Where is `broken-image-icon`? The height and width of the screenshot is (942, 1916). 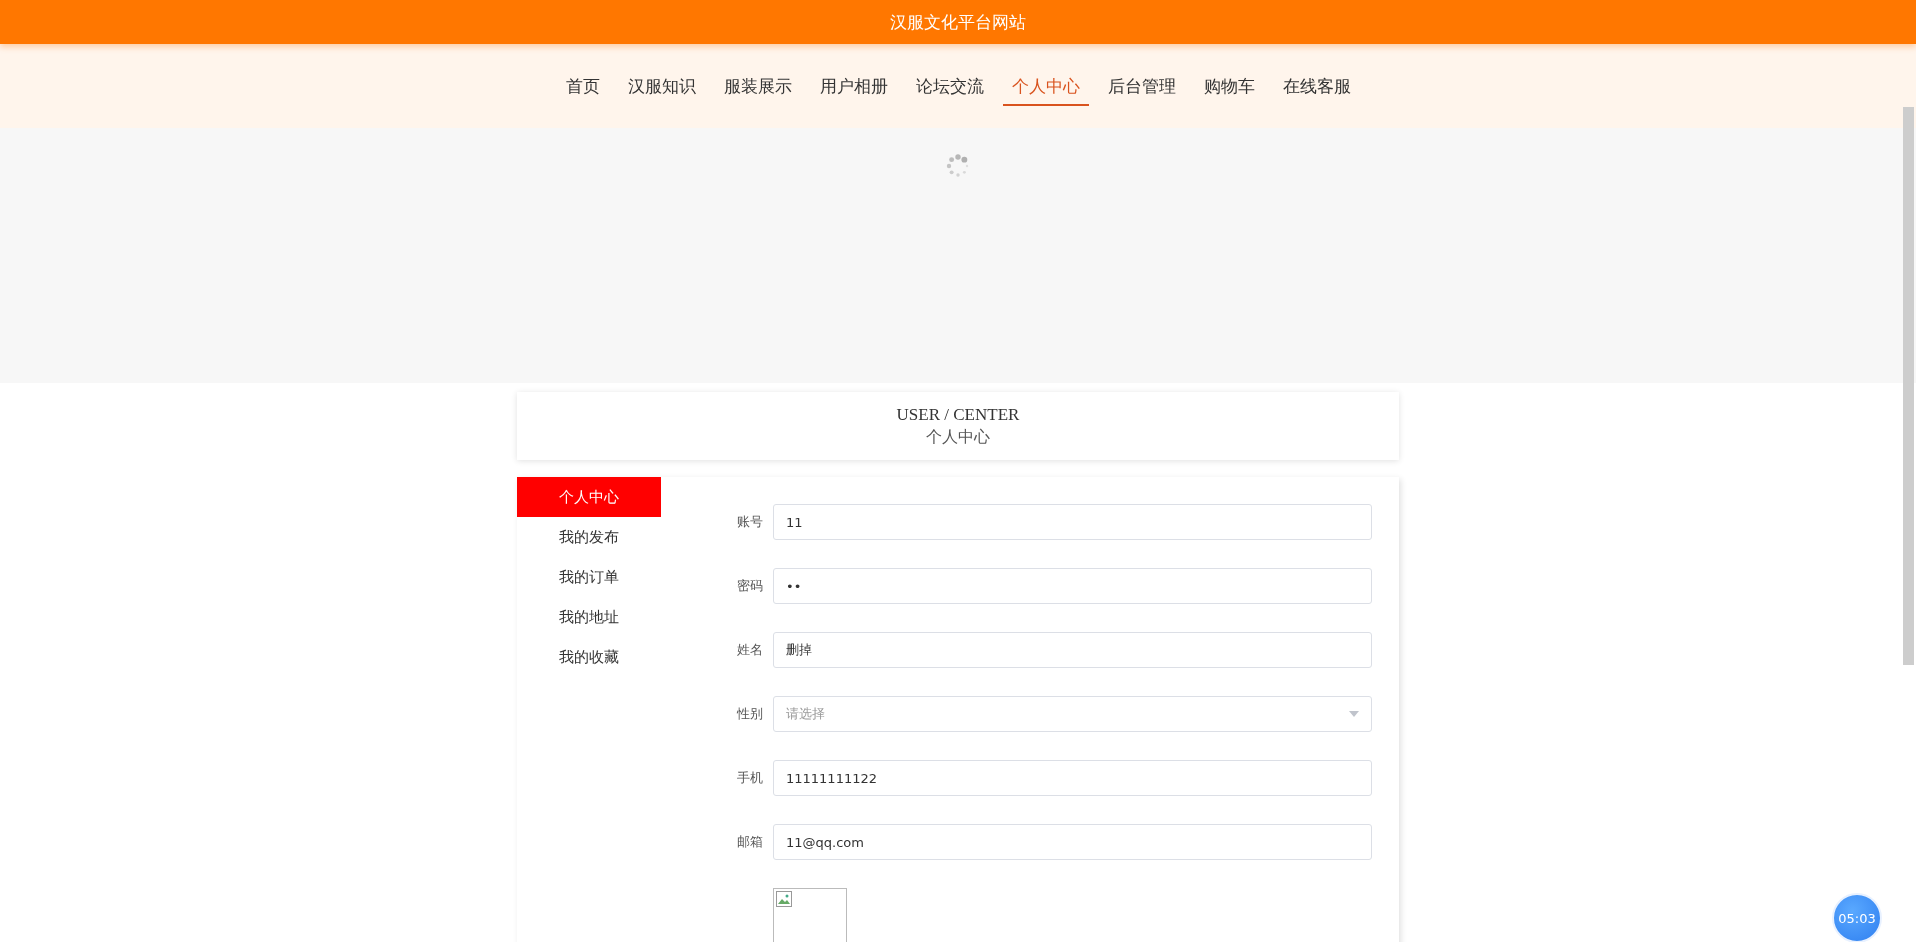 broken-image-icon is located at coordinates (784, 899).